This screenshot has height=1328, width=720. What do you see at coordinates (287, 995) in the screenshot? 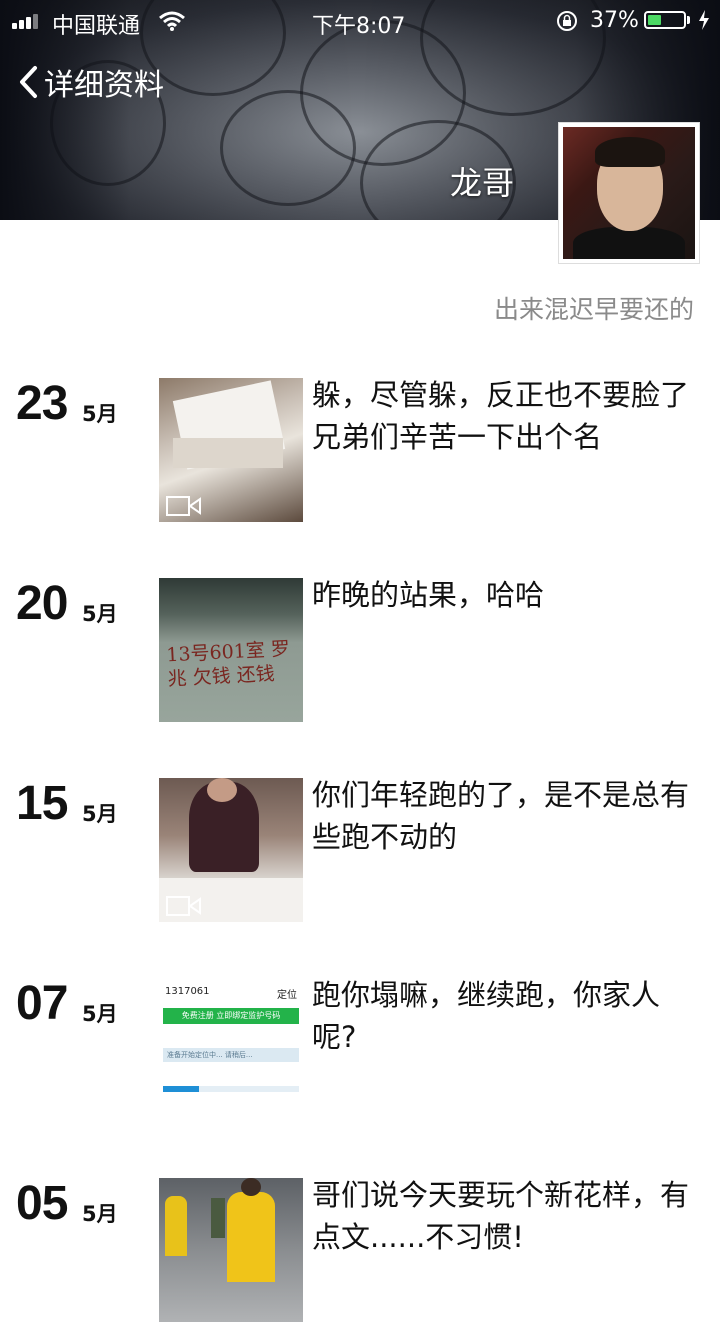
I see `screenshot-locate: 定位` at bounding box center [287, 995].